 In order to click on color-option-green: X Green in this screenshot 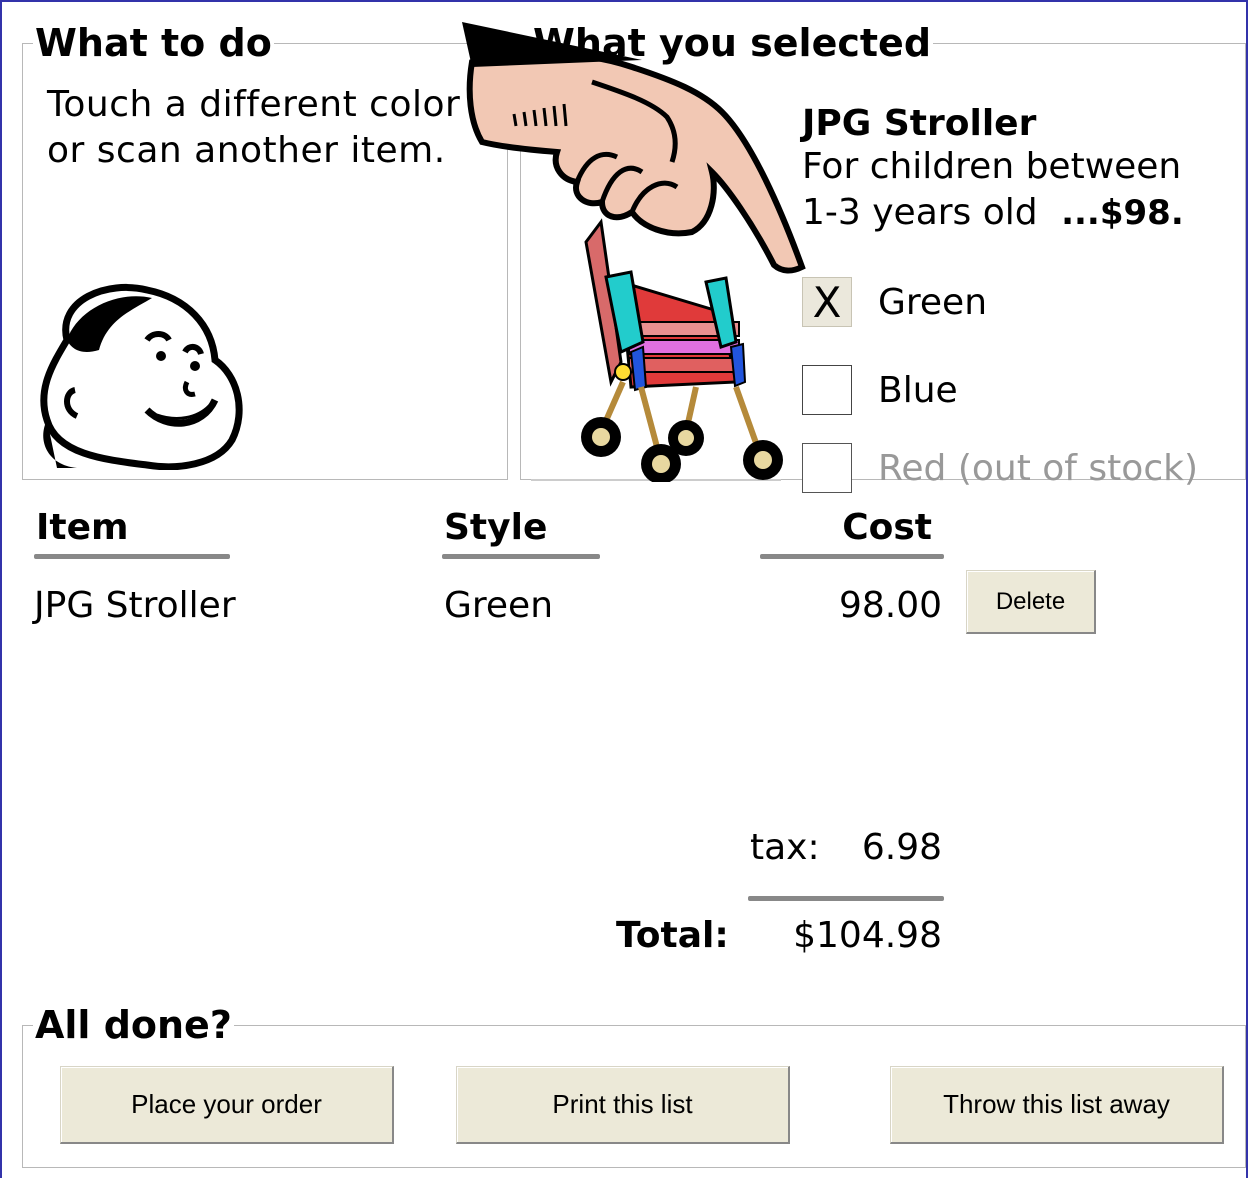, I will do `click(894, 302)`.